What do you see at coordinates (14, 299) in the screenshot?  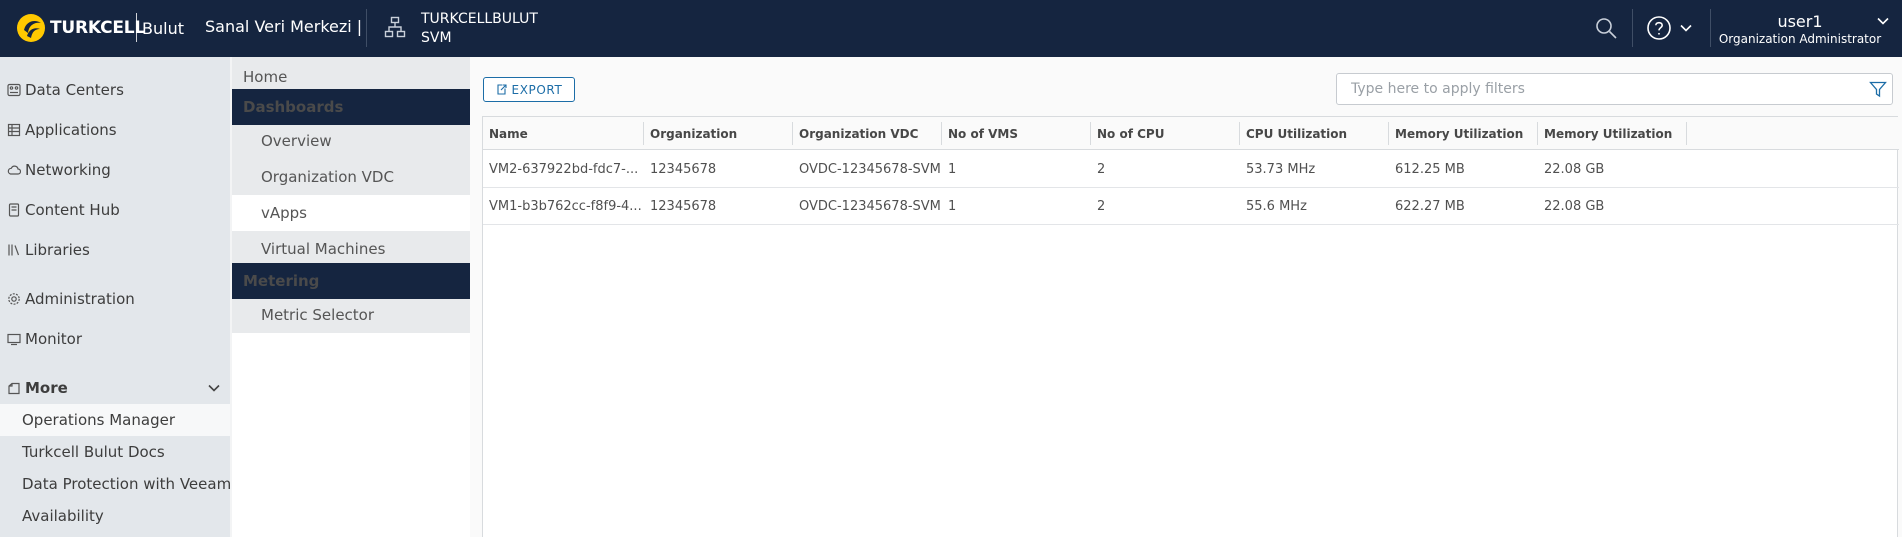 I see `gear-icon` at bounding box center [14, 299].